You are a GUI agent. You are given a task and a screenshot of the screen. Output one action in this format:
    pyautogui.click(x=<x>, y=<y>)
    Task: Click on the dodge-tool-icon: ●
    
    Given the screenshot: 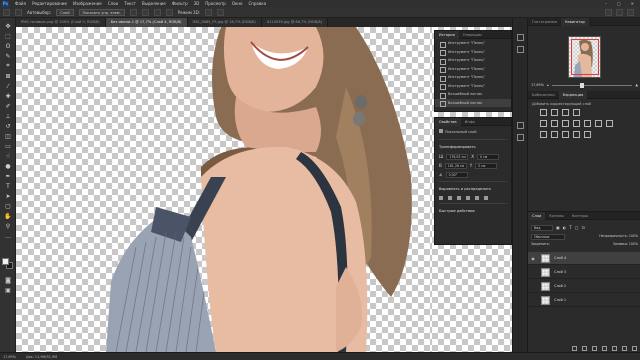 What is the action you would take?
    pyautogui.click(x=8, y=166)
    